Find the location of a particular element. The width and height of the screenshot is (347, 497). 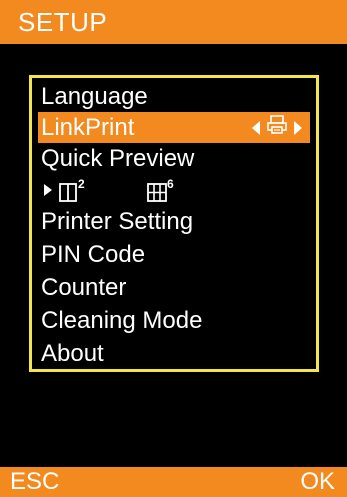

menu-item-quick-preview: Quick Preview is located at coordinates (174, 158).